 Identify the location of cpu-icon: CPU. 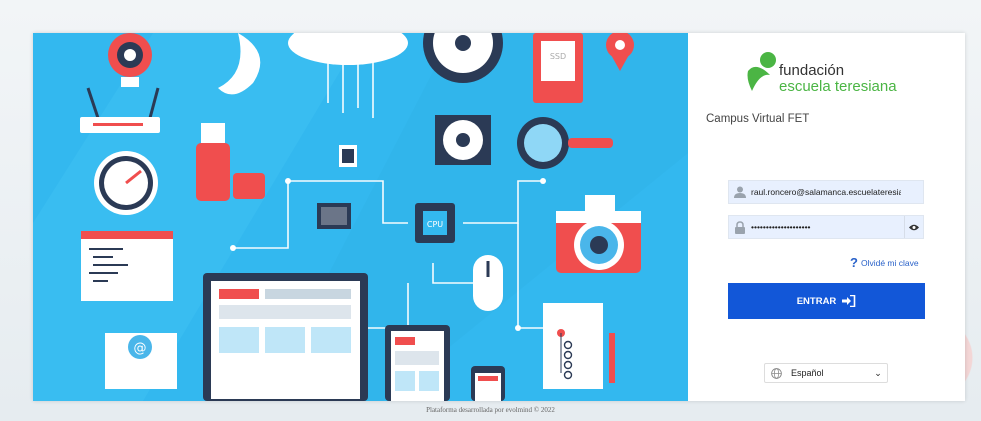
(435, 223).